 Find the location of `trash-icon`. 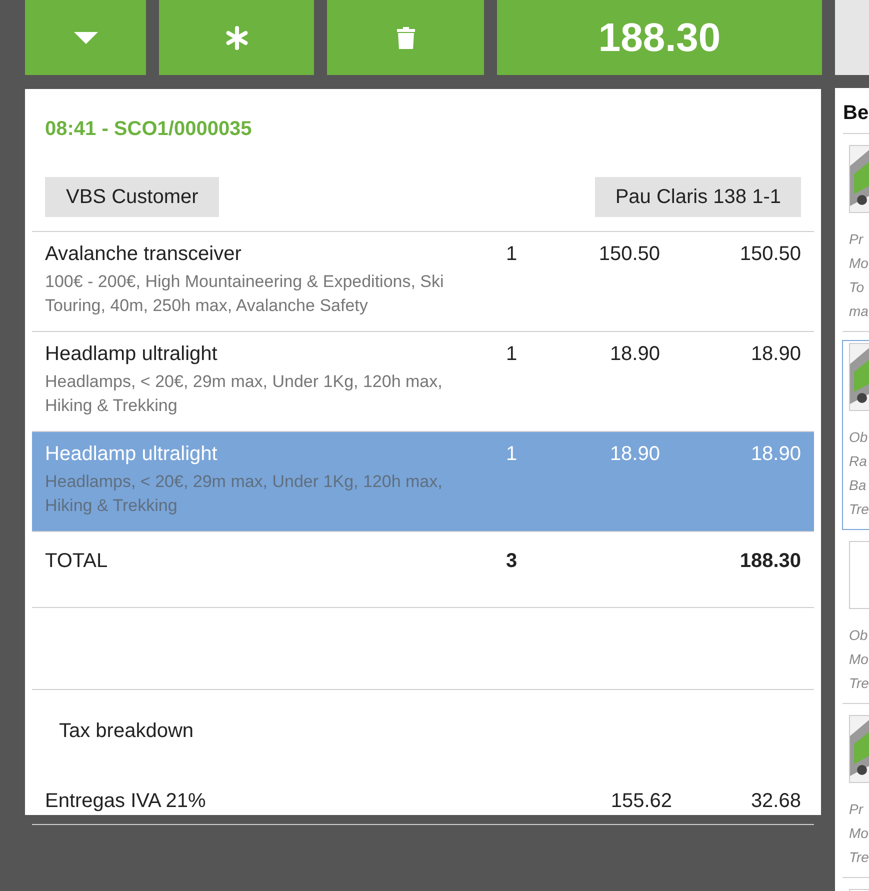

trash-icon is located at coordinates (405, 37).